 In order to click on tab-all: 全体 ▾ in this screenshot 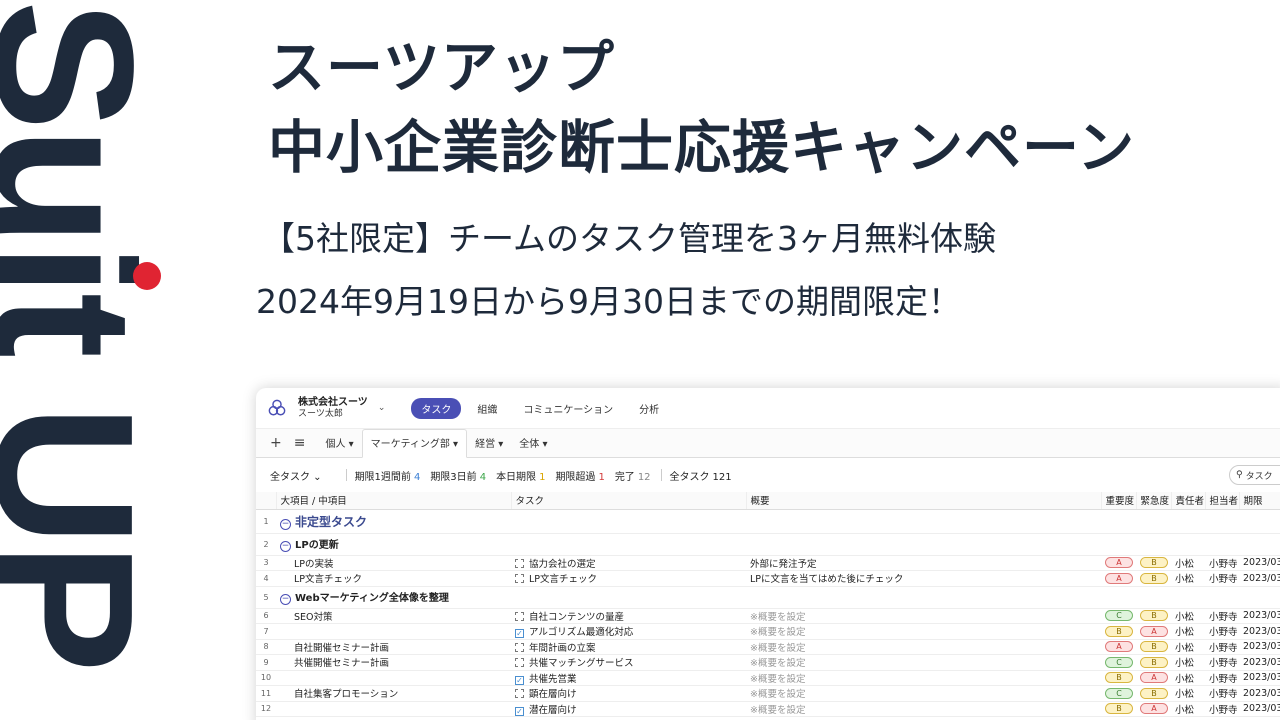, I will do `click(533, 446)`.